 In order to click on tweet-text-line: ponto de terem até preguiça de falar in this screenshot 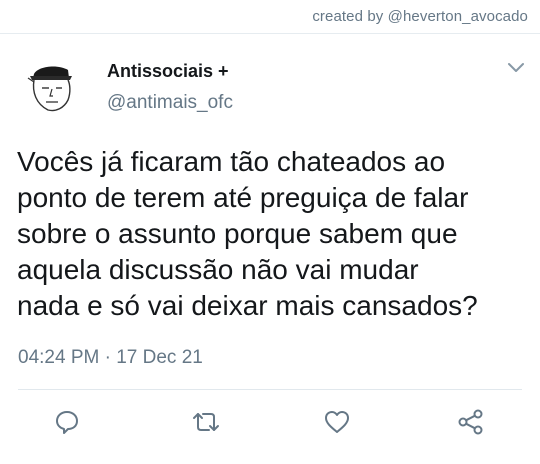, I will do `click(243, 197)`.